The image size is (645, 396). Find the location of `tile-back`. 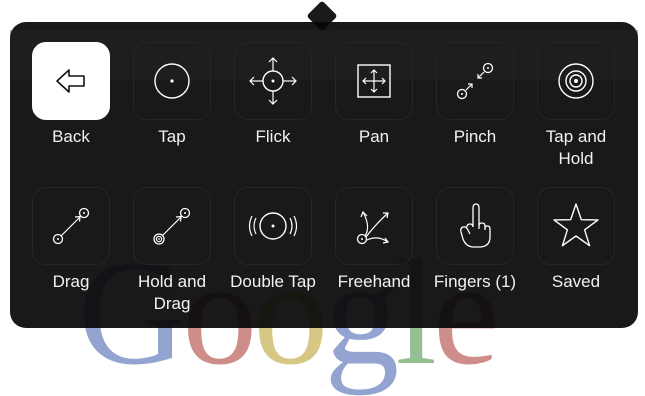

tile-back is located at coordinates (71, 81).